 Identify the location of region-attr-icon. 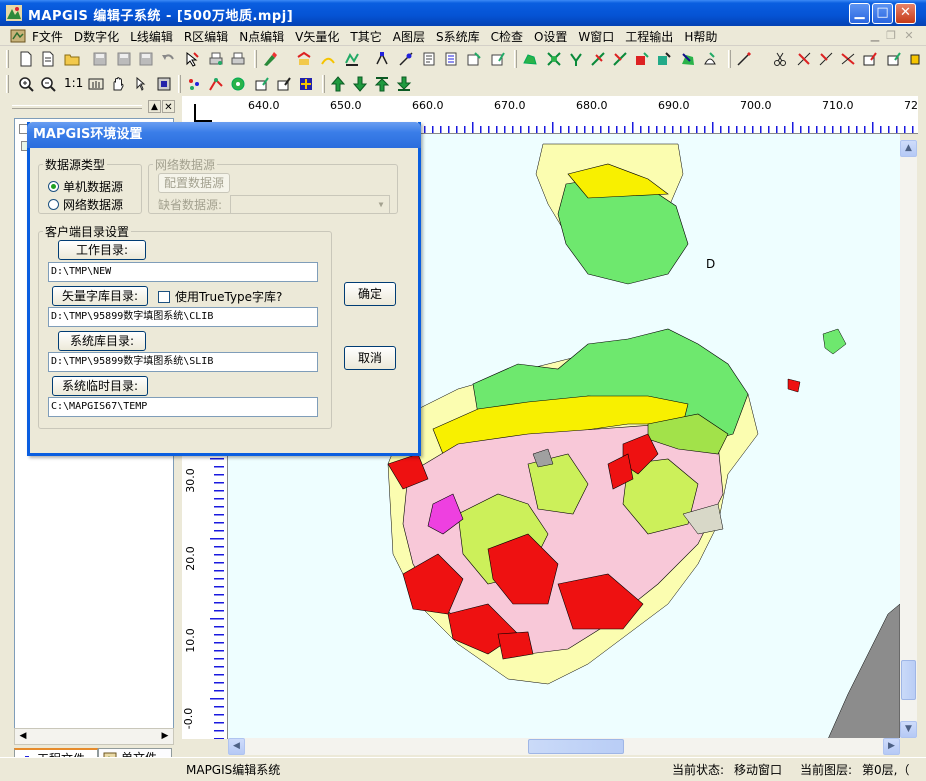
(664, 59).